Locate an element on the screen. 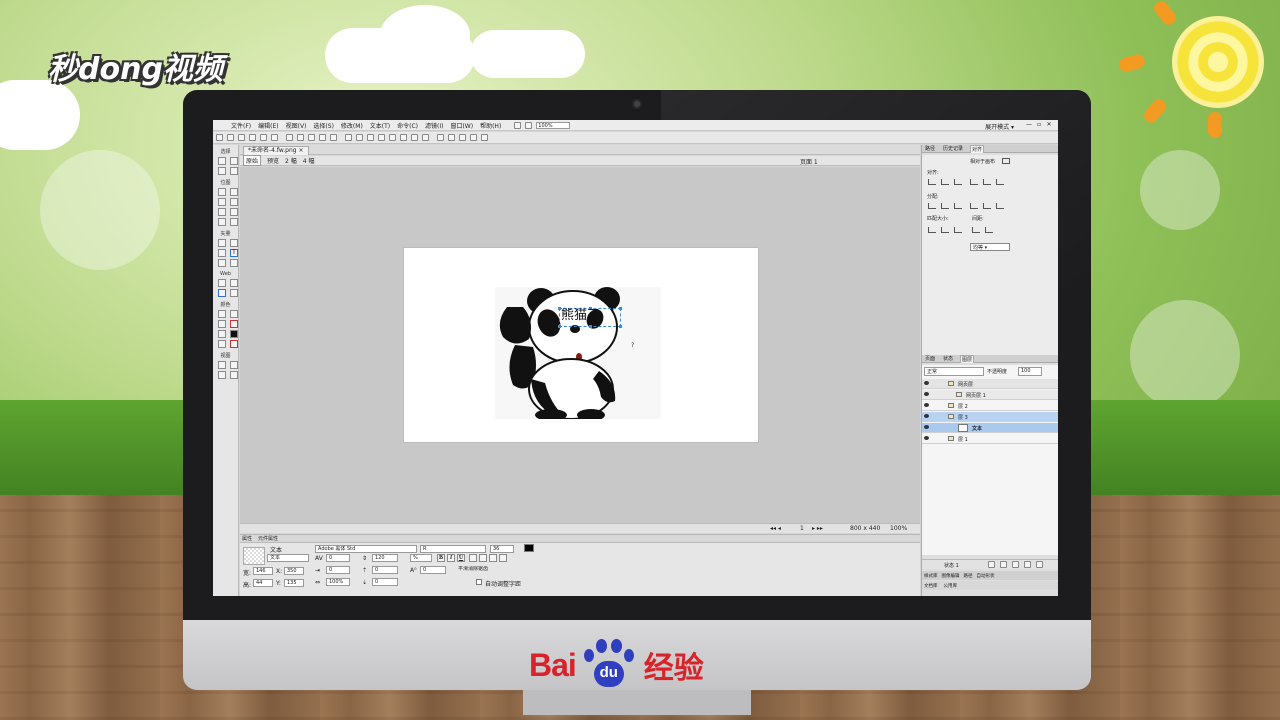 The height and width of the screenshot is (720, 1280). canvas-toggle-icon is located at coordinates (1006, 161).